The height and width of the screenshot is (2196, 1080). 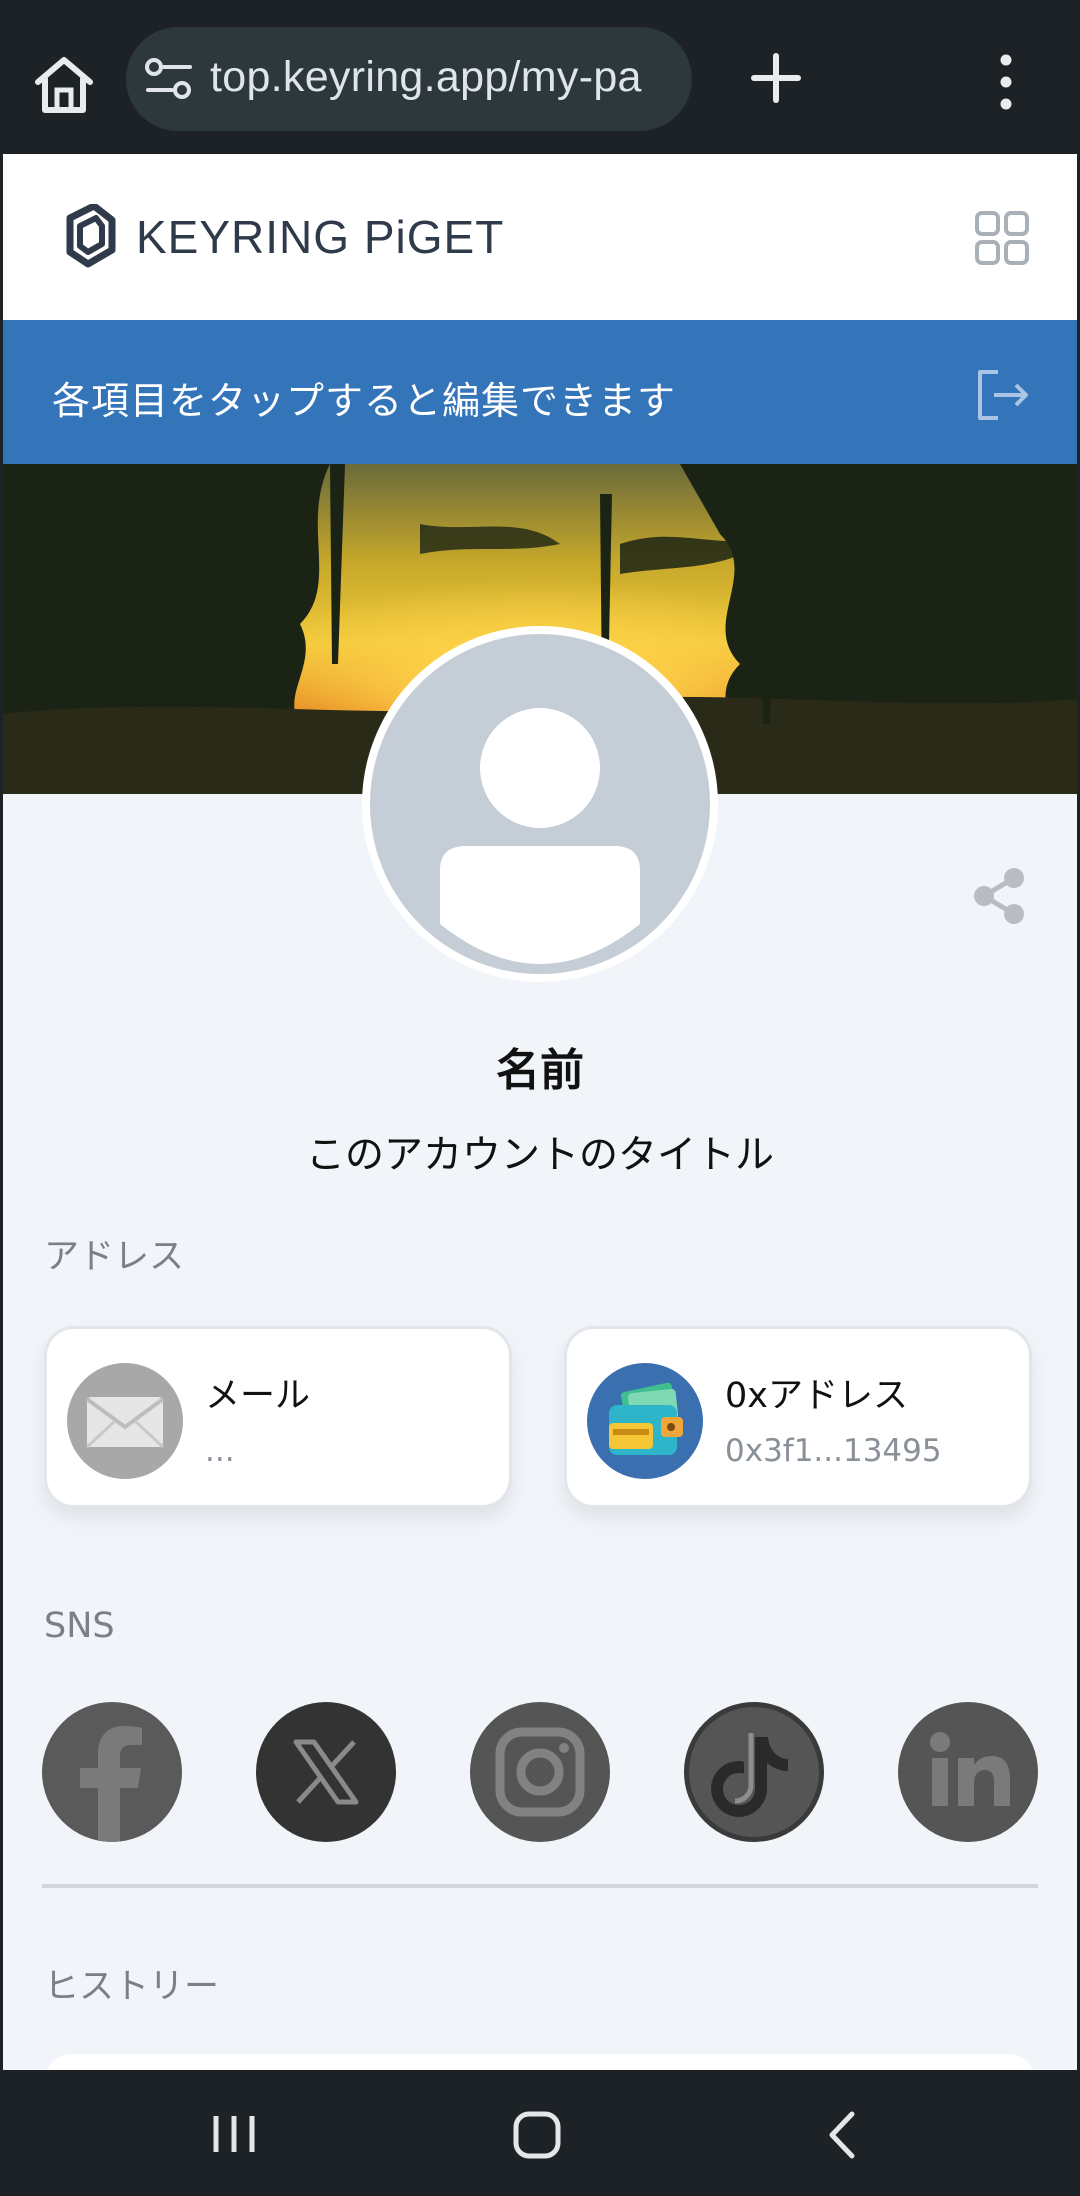 What do you see at coordinates (64, 84) in the screenshot?
I see `home-icon` at bounding box center [64, 84].